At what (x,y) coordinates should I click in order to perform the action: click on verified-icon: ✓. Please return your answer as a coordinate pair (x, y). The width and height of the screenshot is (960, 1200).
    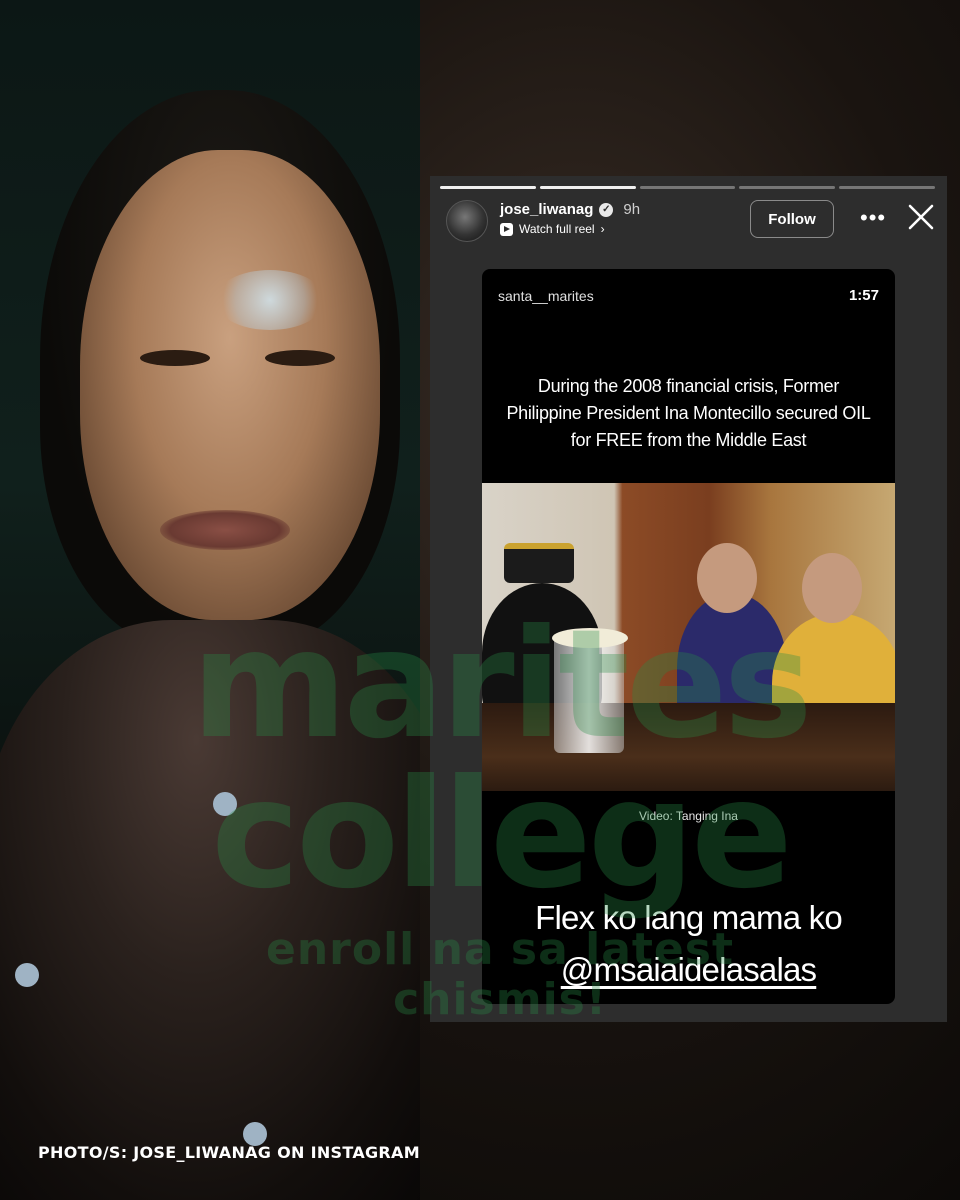
    Looking at the image, I should click on (606, 209).